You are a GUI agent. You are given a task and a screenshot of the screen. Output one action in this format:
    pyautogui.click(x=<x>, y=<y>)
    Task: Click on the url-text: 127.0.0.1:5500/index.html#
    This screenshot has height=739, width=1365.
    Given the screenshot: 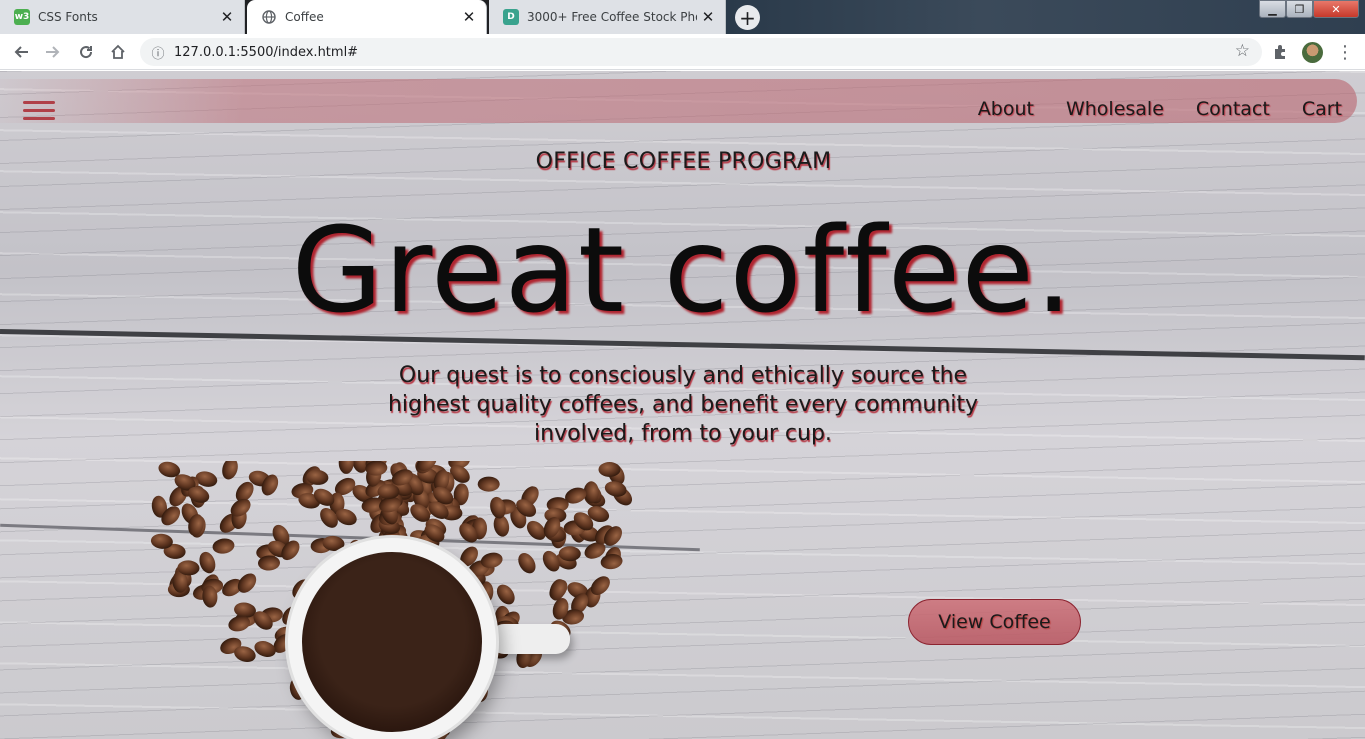 What is the action you would take?
    pyautogui.click(x=266, y=52)
    